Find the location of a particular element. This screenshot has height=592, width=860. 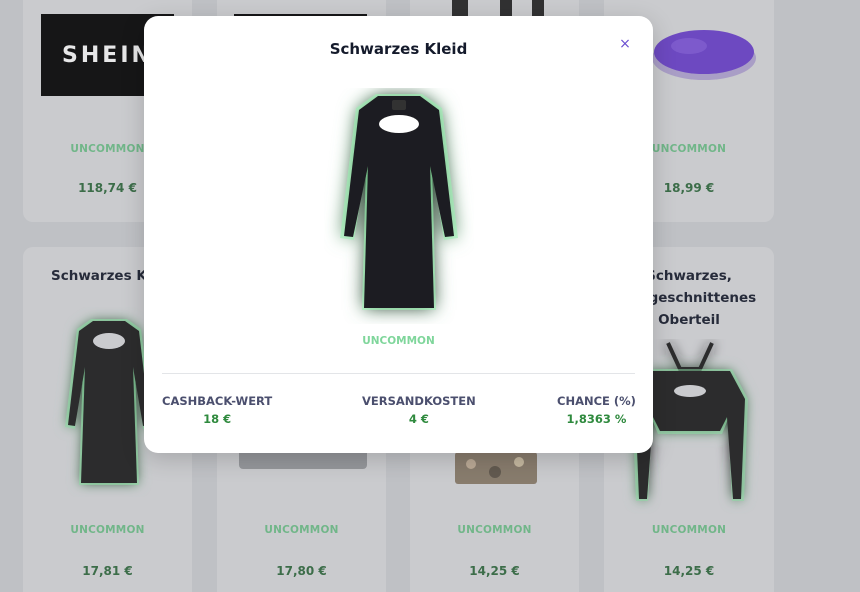

stat-value: 1,8363 % is located at coordinates (596, 419).